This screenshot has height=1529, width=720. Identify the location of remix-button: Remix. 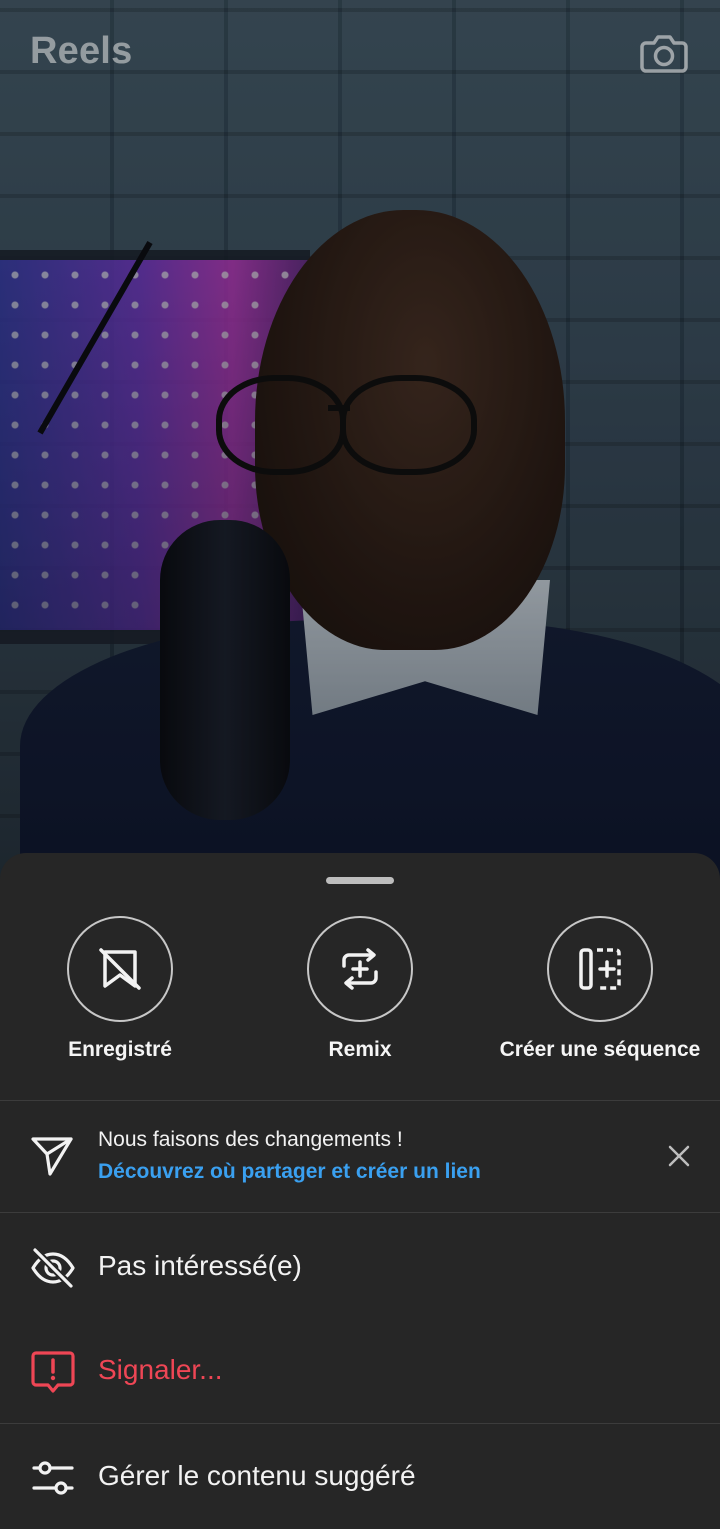
(360, 996).